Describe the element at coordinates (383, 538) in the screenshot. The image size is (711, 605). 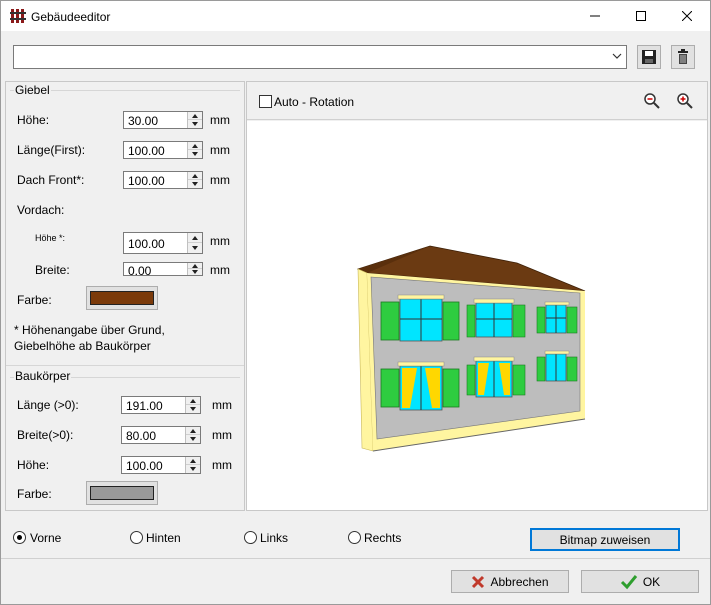
I see `radio-rechts-label: Rechts` at that location.